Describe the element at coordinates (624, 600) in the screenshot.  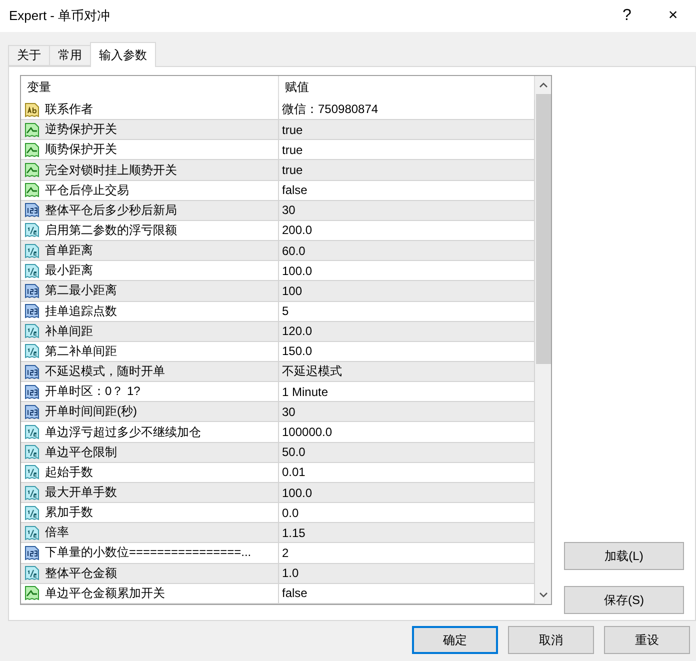
I see `save-button: 保存(S)` at that location.